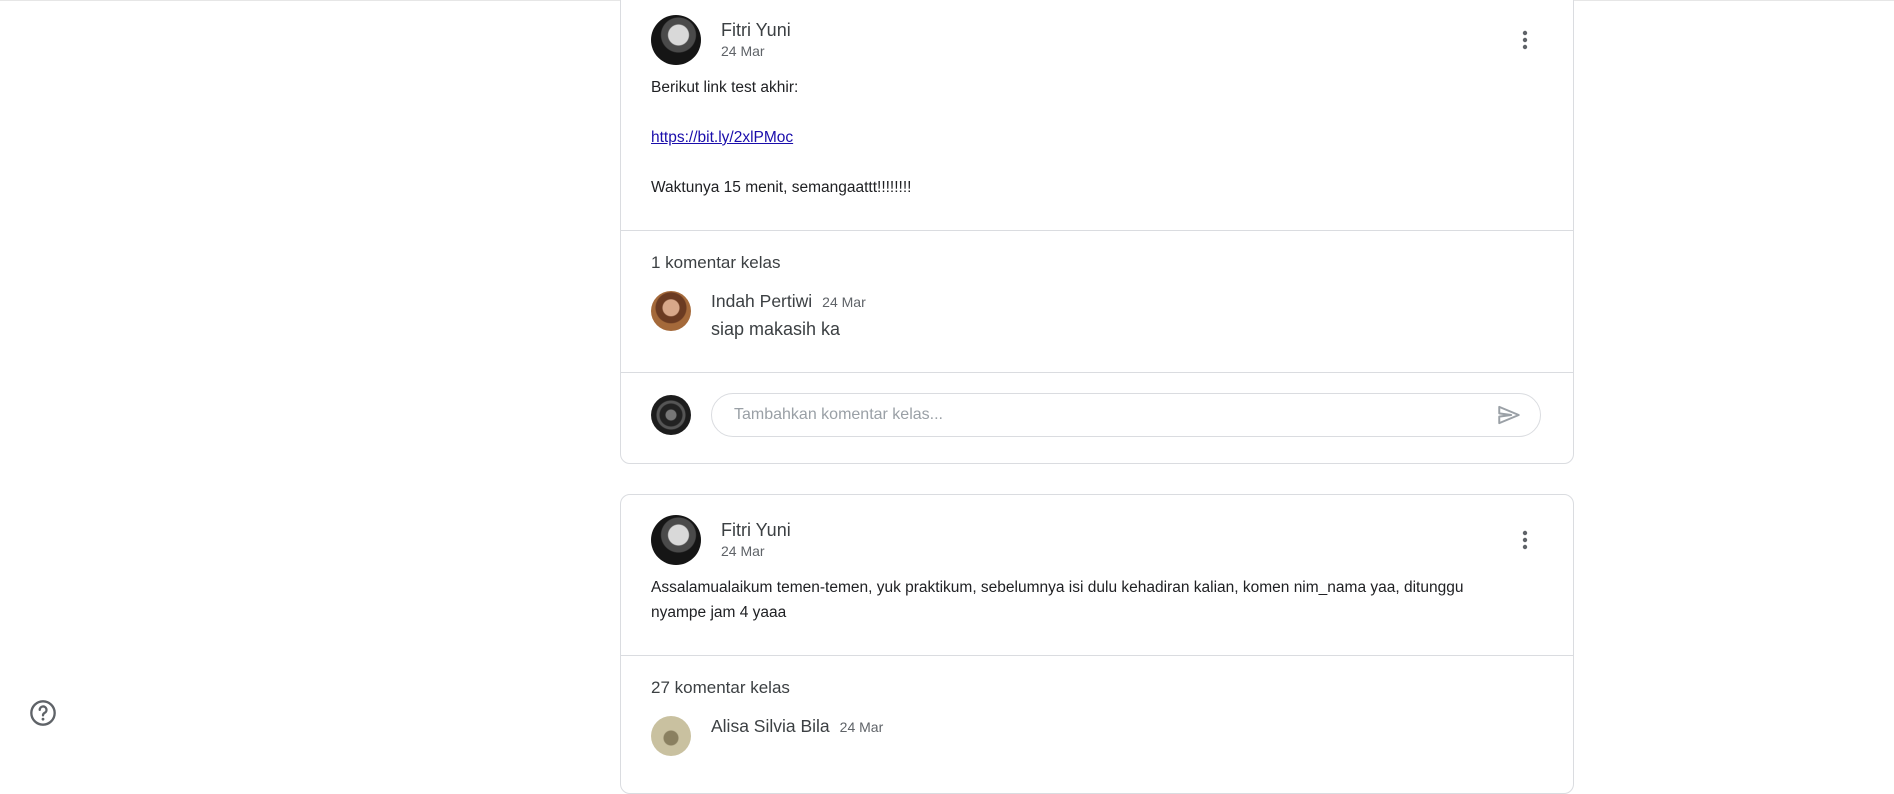 The height and width of the screenshot is (794, 1894). I want to click on comment-input-container, so click(1126, 415).